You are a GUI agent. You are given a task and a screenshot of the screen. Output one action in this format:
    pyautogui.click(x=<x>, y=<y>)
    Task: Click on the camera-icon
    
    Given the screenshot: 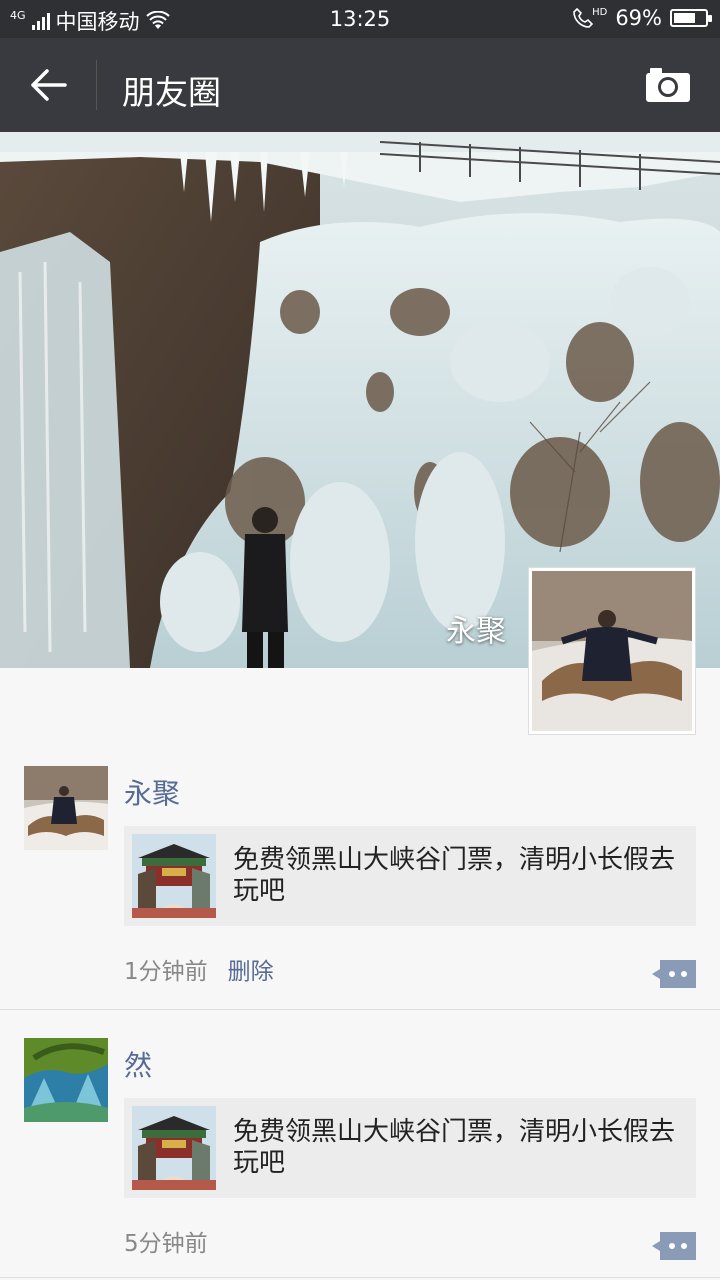 What is the action you would take?
    pyautogui.click(x=668, y=85)
    